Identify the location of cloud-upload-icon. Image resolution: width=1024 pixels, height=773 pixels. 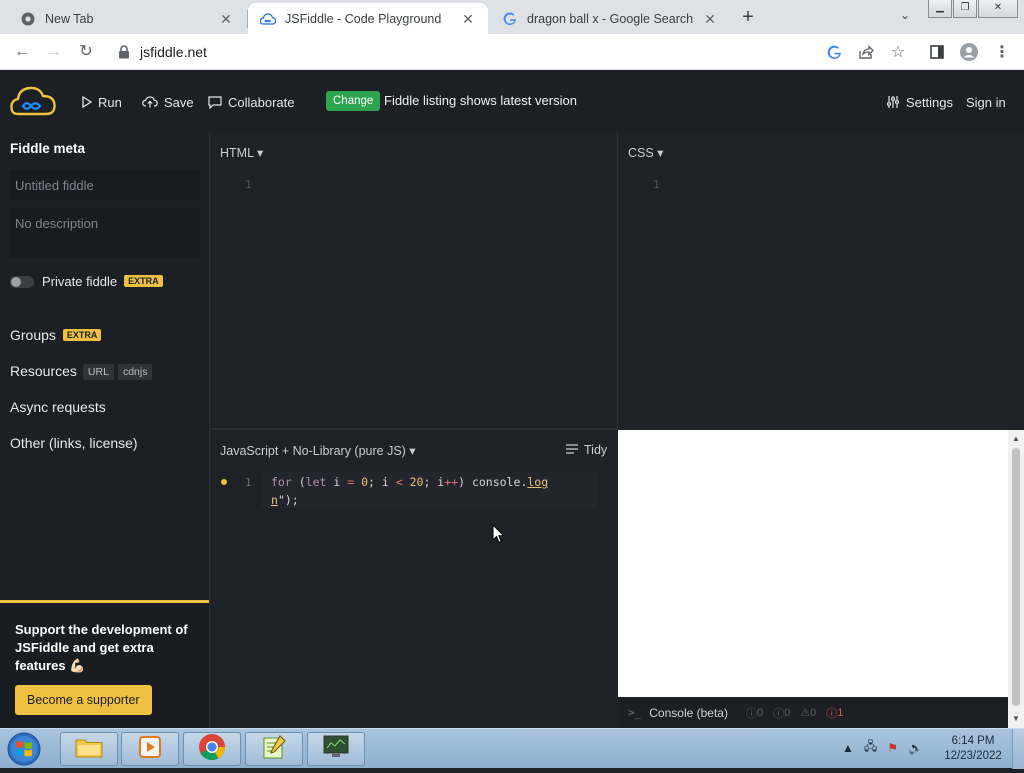
(150, 102).